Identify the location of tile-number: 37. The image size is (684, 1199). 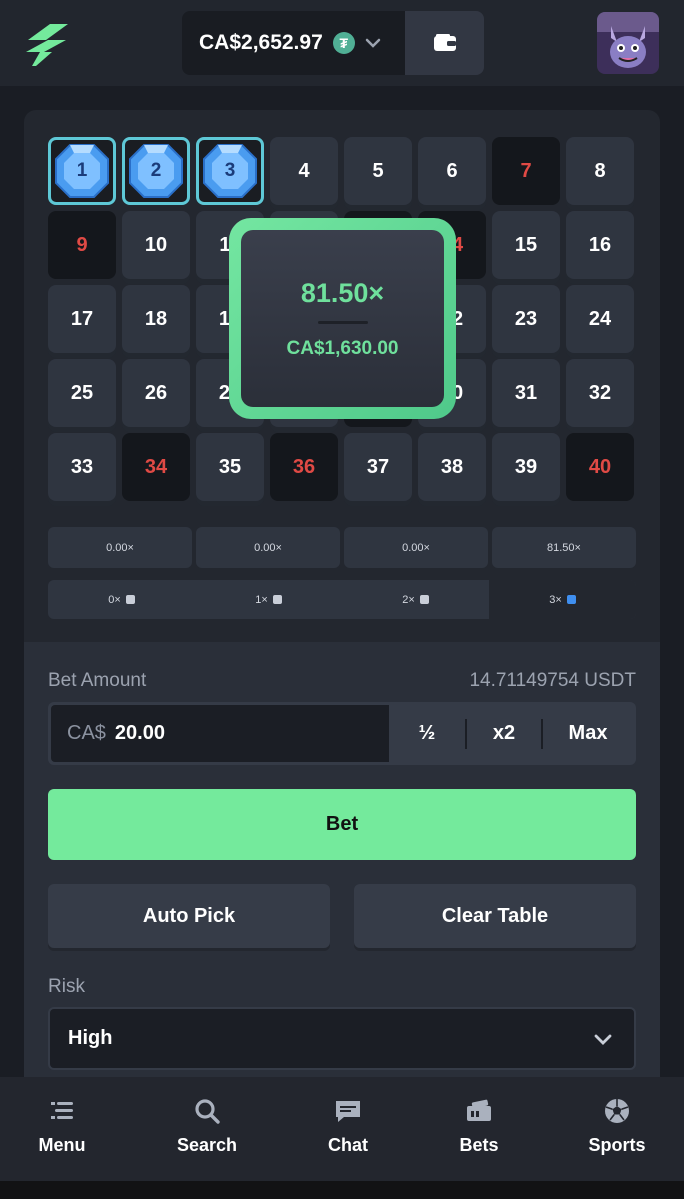
(378, 466).